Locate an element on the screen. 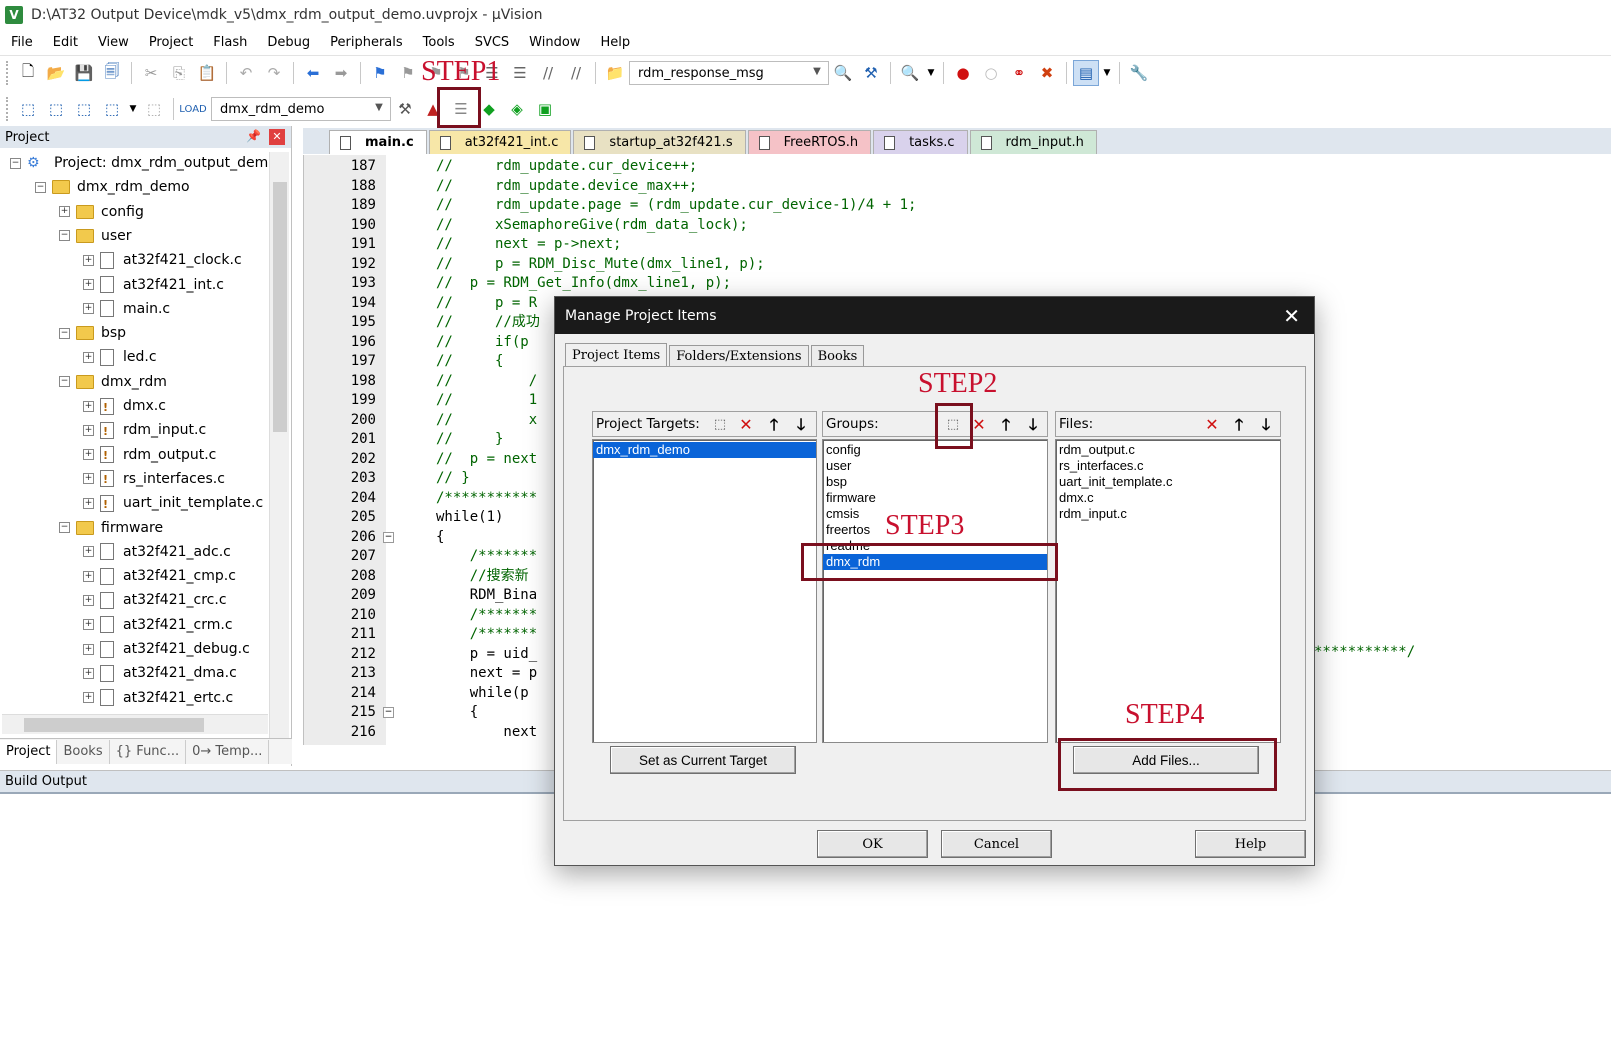 Image resolution: width=1611 pixels, height=1051 pixels. tree-item: − ⚙ Project: dmx_rdm_output_demo is located at coordinates (139, 163).